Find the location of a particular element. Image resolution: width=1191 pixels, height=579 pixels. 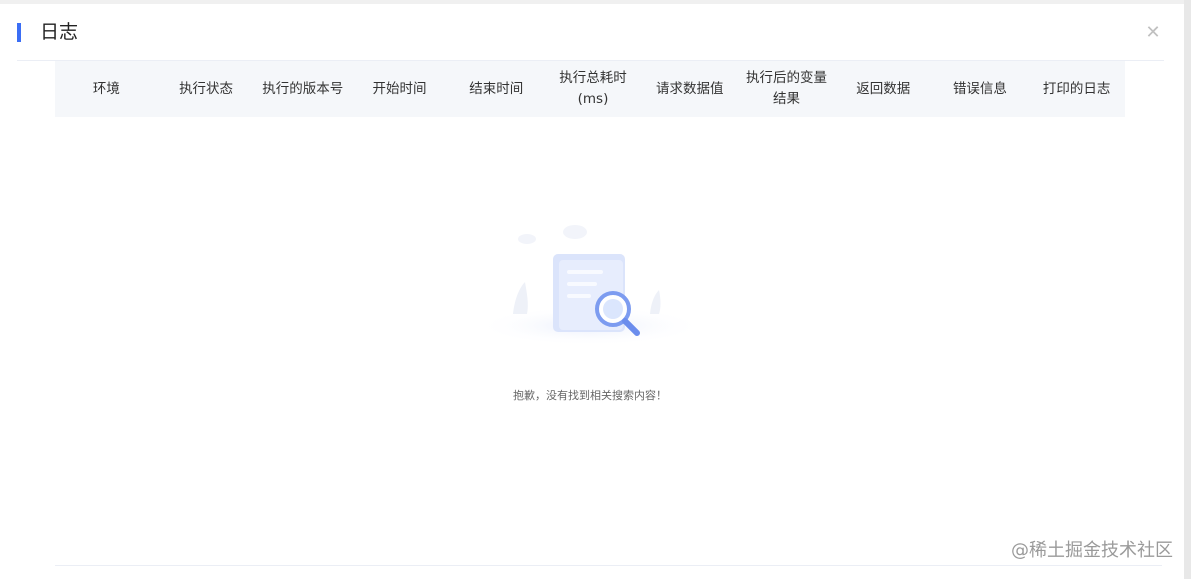

page-scrollbar is located at coordinates (1187, 289).